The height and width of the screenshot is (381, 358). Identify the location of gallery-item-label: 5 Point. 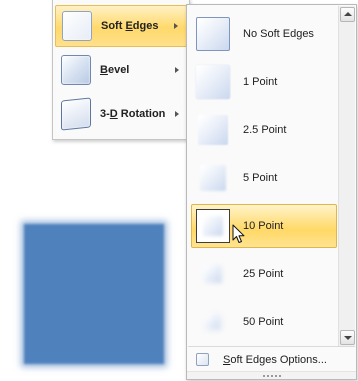
(260, 178).